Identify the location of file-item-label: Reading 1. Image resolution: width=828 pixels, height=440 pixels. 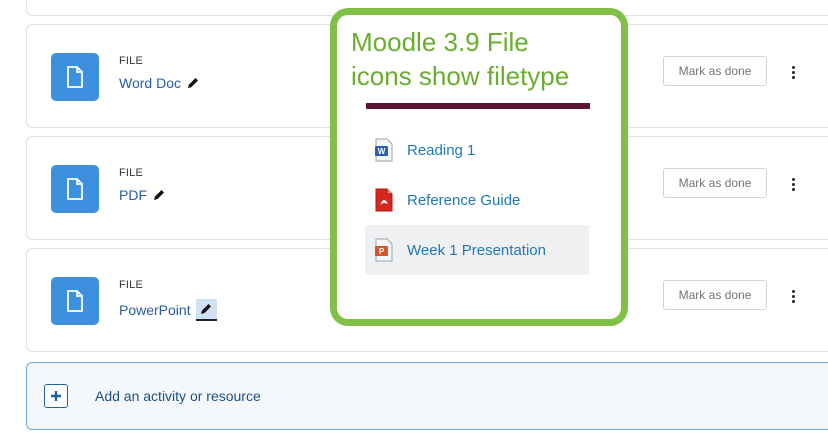
(441, 150).